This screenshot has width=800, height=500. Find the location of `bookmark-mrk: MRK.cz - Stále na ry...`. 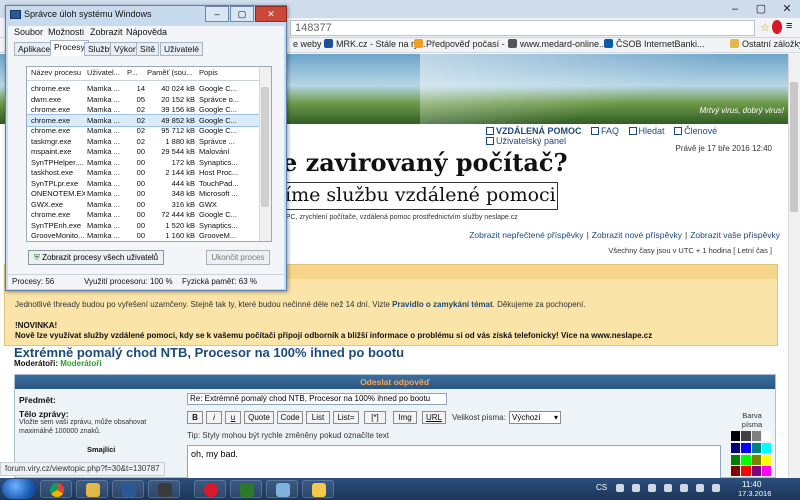

bookmark-mrk: MRK.cz - Stále na ry... is located at coordinates (374, 44).